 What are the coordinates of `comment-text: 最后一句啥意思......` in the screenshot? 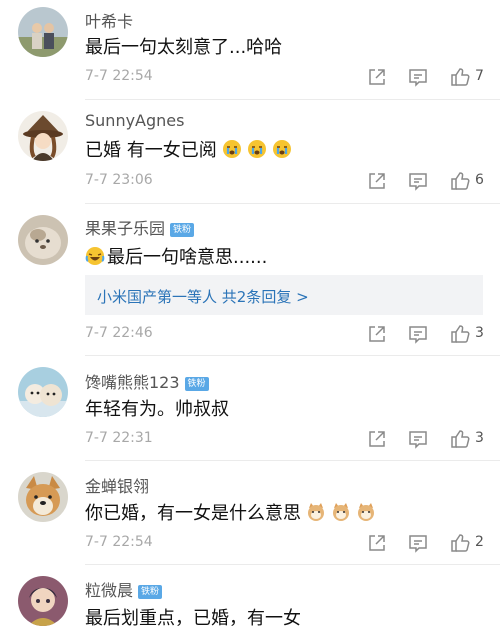 It's located at (176, 256).